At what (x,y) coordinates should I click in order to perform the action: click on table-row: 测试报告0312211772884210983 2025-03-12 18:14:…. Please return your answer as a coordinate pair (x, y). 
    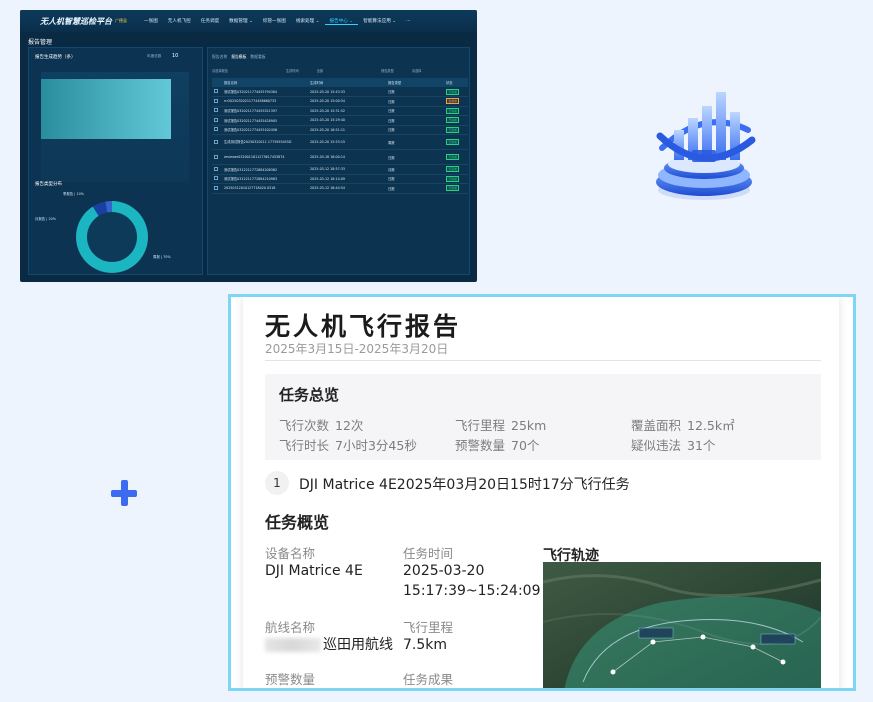
    Looking at the image, I should click on (340, 179).